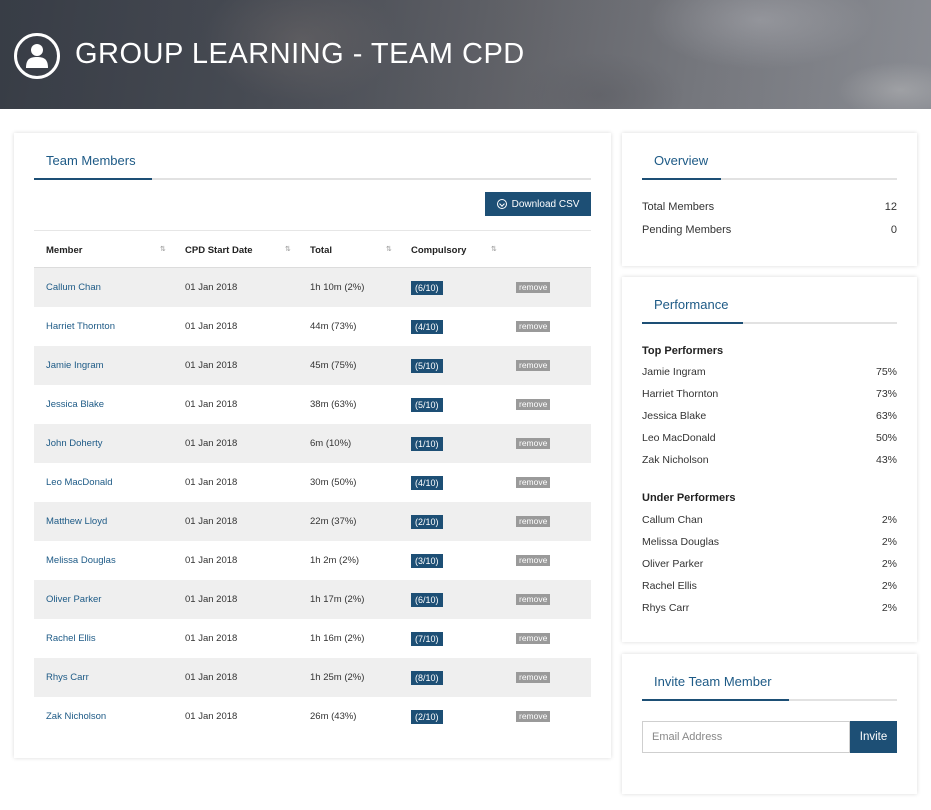  I want to click on top-performer-name: Leo MacDonald, so click(679, 438).